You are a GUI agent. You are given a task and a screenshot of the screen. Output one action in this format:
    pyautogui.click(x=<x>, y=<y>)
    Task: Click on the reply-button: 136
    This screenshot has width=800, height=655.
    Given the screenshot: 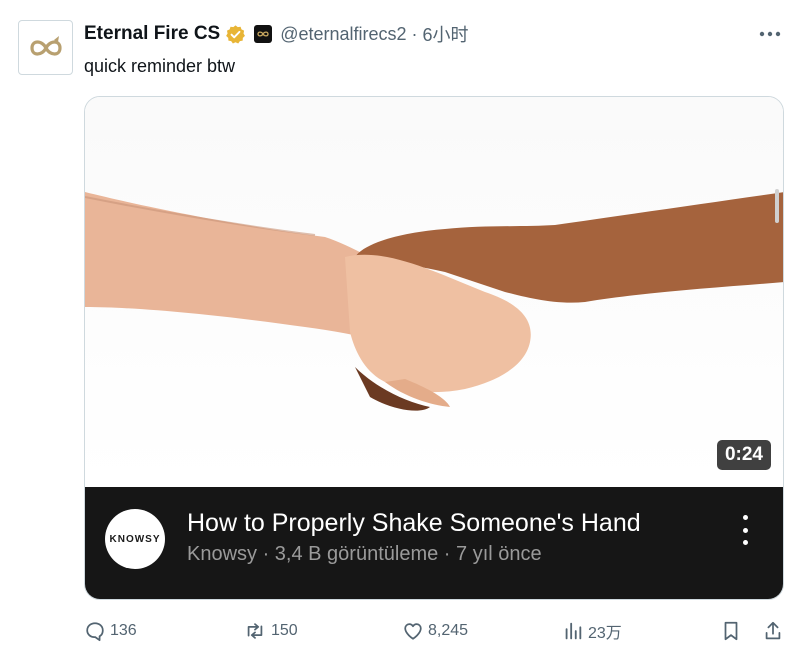 What is the action you would take?
    pyautogui.click(x=110, y=631)
    